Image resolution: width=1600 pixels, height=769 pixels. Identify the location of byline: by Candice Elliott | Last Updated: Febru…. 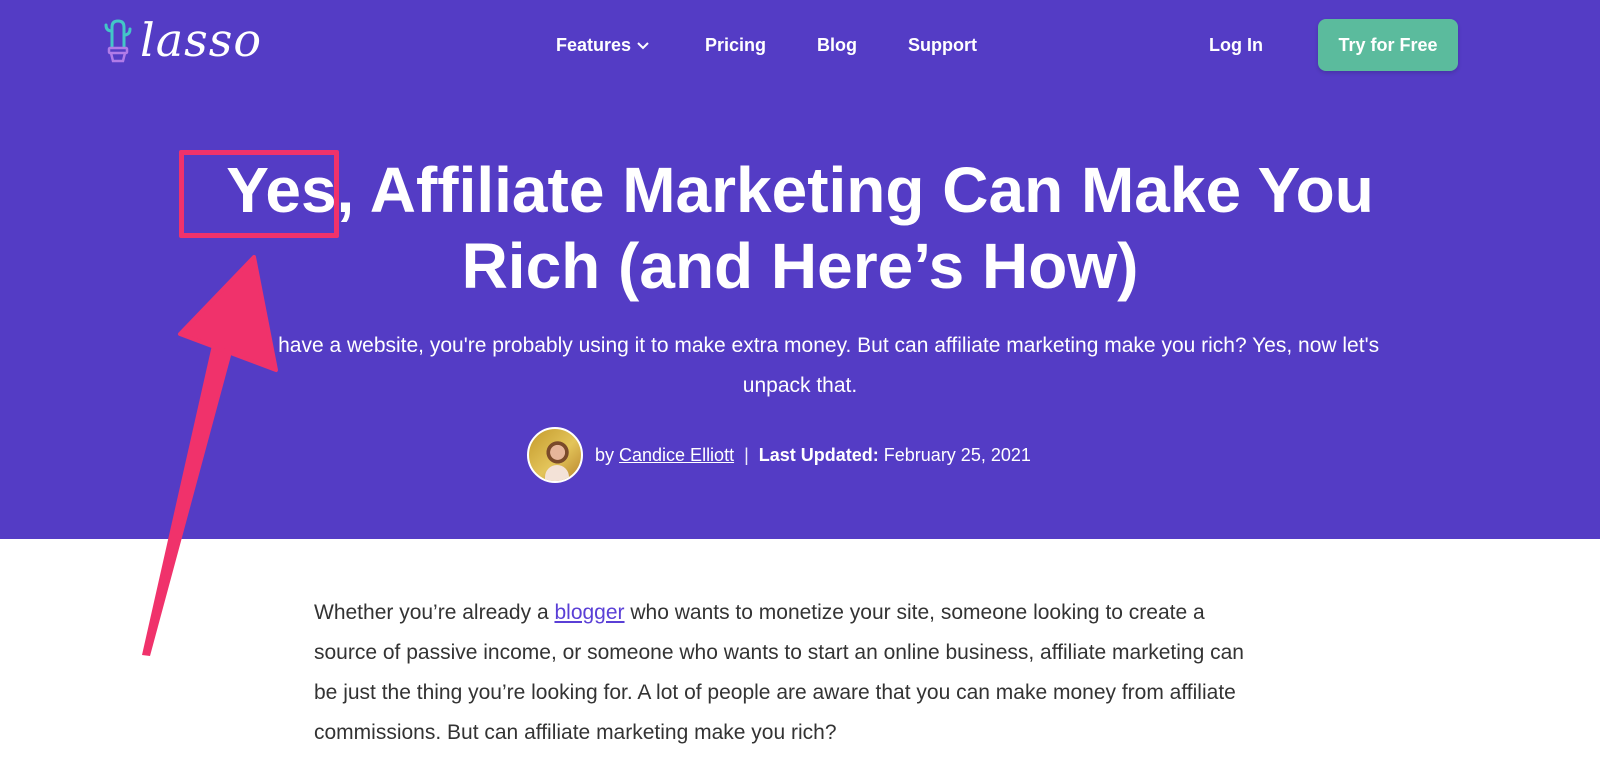
(779, 455).